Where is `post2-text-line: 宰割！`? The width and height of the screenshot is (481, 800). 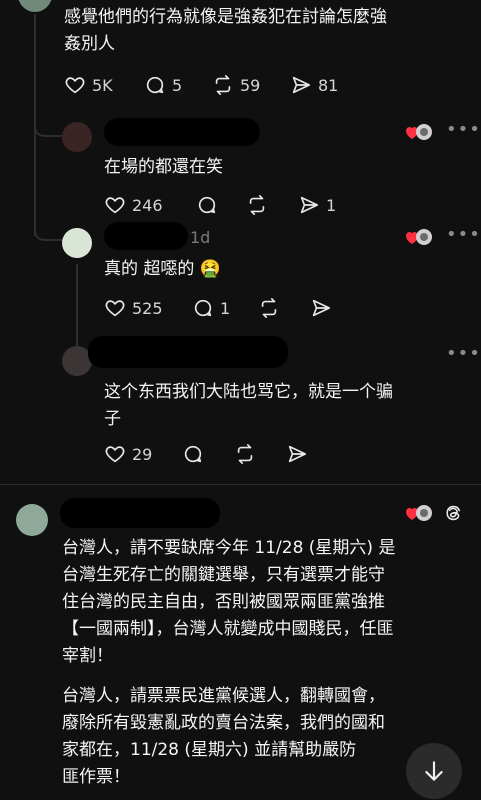 post2-text-line: 宰割！ is located at coordinates (87, 656).